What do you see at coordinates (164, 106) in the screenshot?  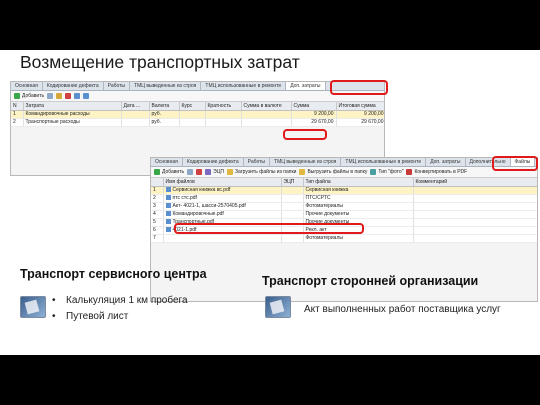 I see `col-header: Валюта` at bounding box center [164, 106].